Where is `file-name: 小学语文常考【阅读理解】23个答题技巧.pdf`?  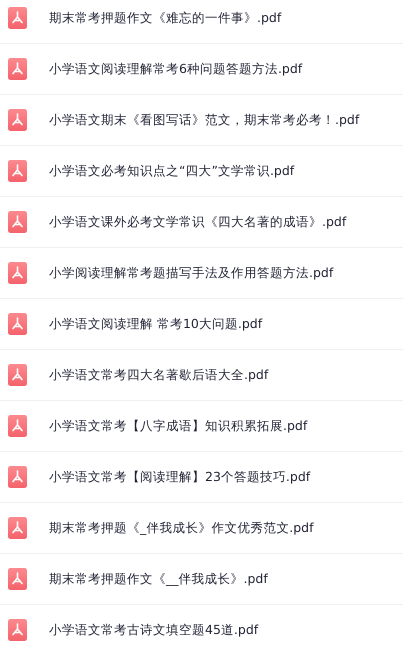
file-name: 小学语文常考【阅读理解】23个答题技巧.pdf is located at coordinates (179, 477).